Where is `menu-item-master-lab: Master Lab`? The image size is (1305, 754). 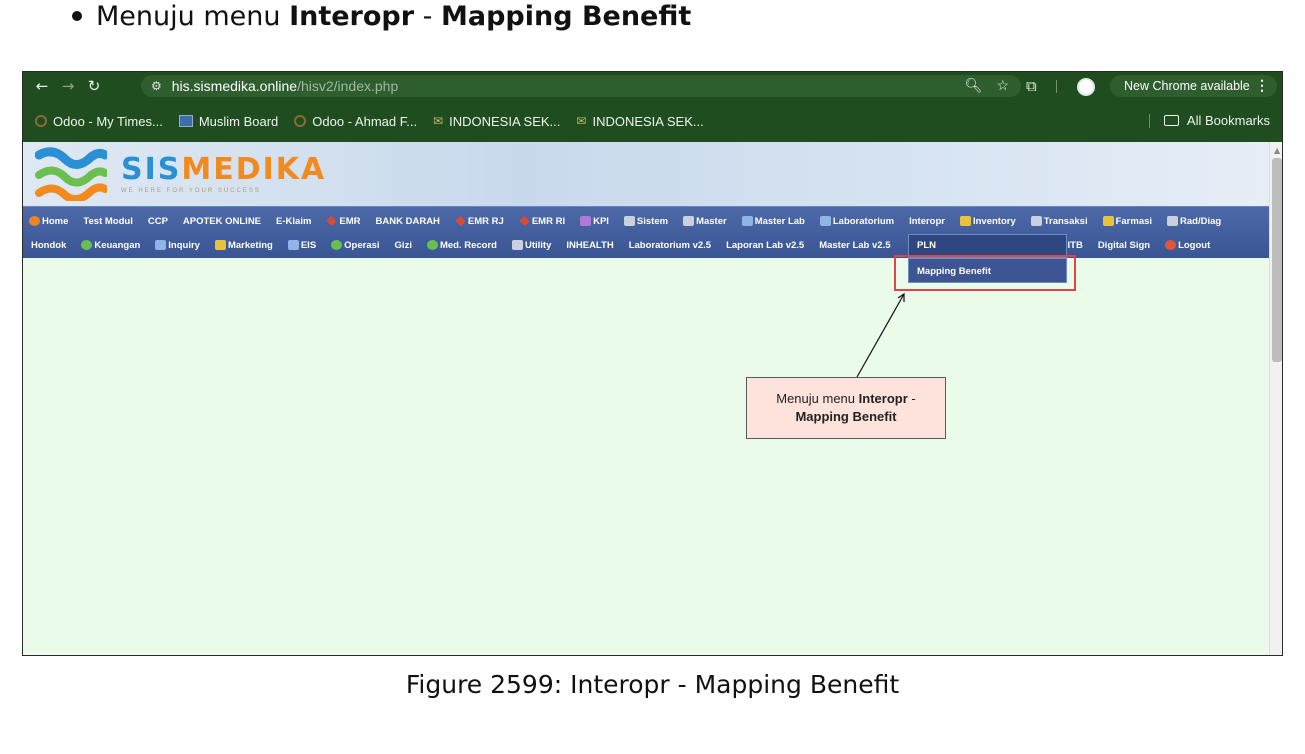 menu-item-master-lab: Master Lab is located at coordinates (773, 221).